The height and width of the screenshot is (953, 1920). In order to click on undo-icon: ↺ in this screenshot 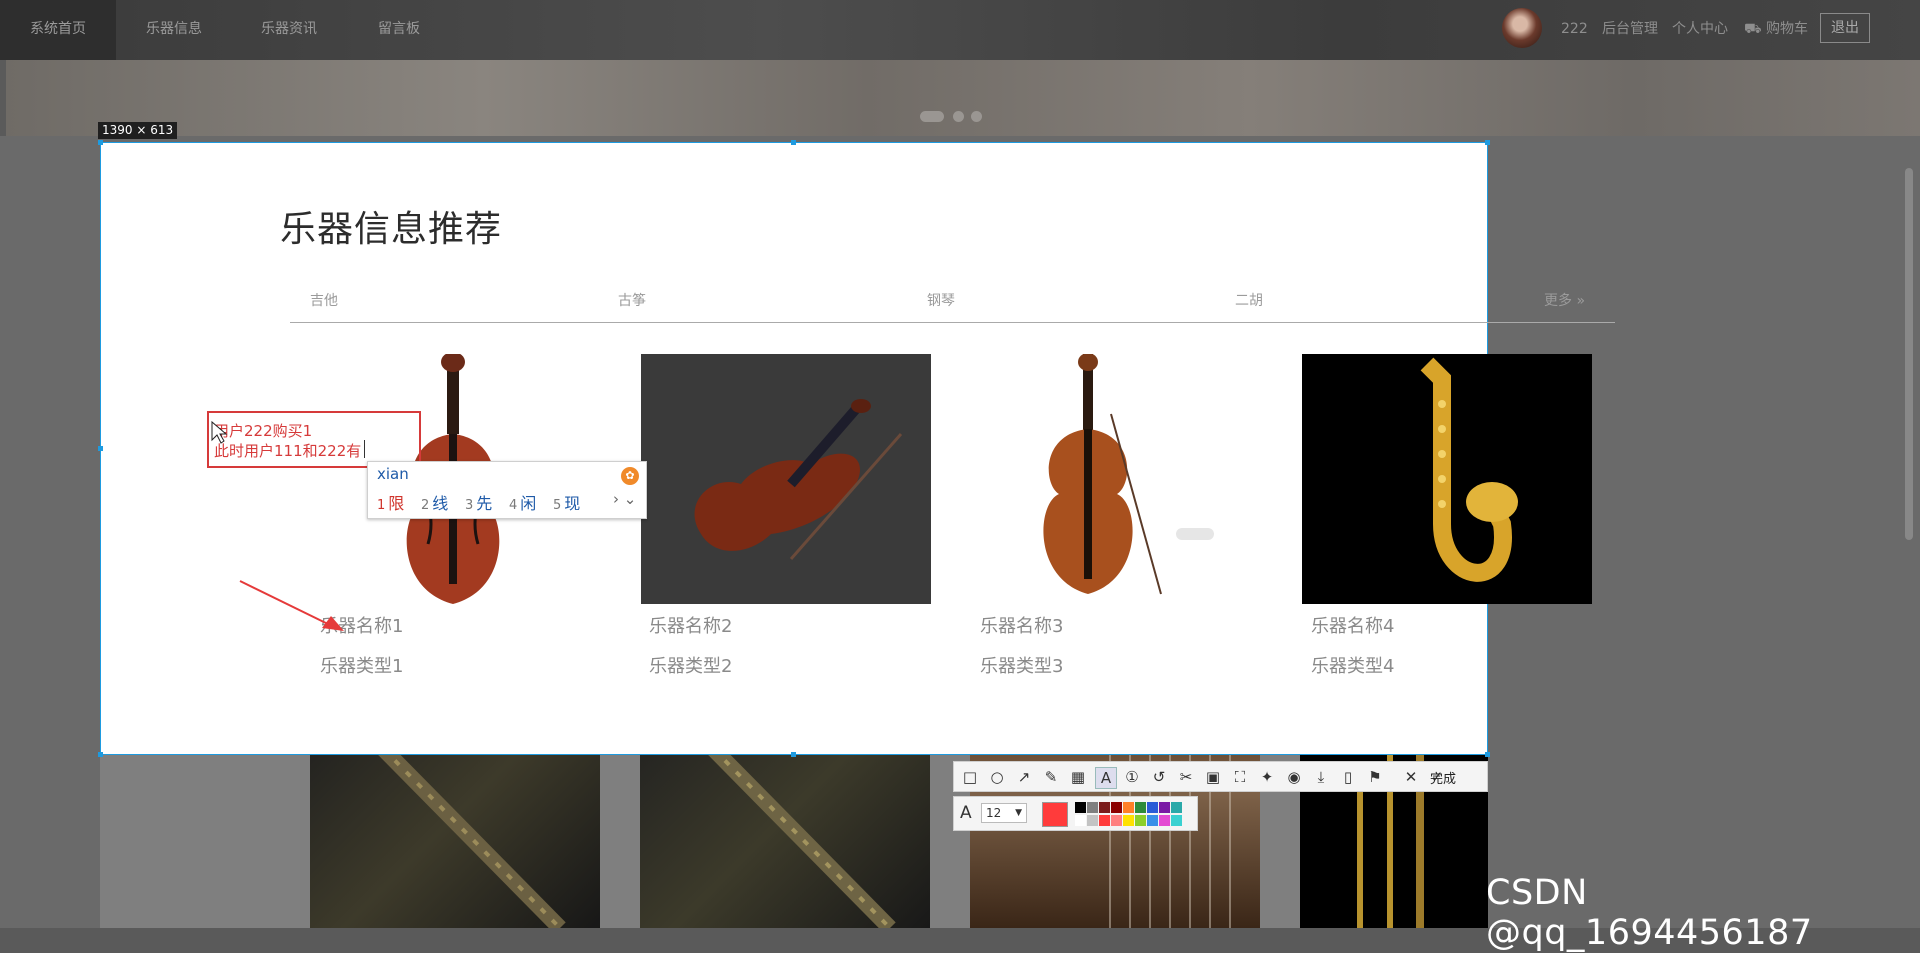, I will do `click(1159, 777)`.